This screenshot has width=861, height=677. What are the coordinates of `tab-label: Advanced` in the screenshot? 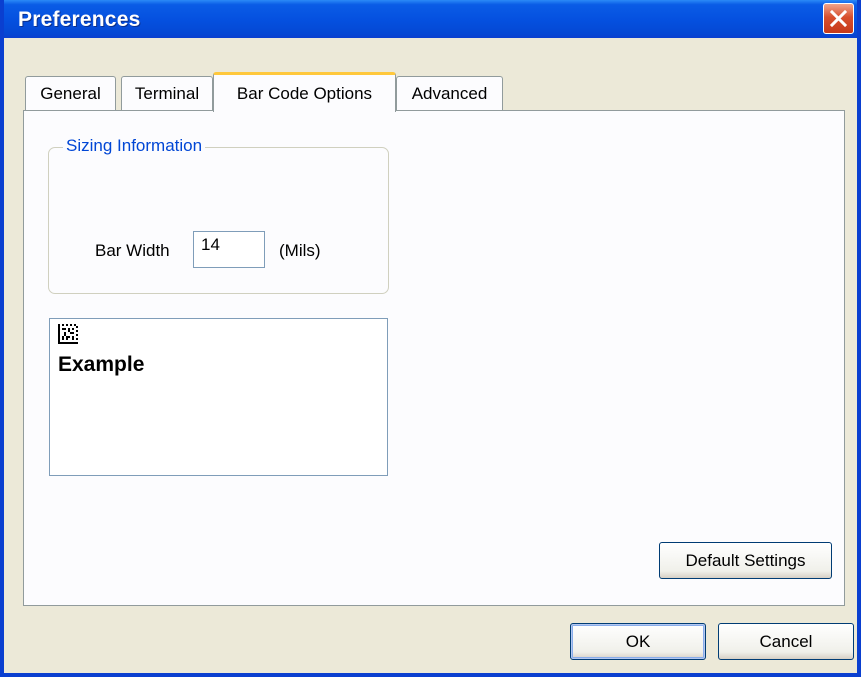 It's located at (449, 93).